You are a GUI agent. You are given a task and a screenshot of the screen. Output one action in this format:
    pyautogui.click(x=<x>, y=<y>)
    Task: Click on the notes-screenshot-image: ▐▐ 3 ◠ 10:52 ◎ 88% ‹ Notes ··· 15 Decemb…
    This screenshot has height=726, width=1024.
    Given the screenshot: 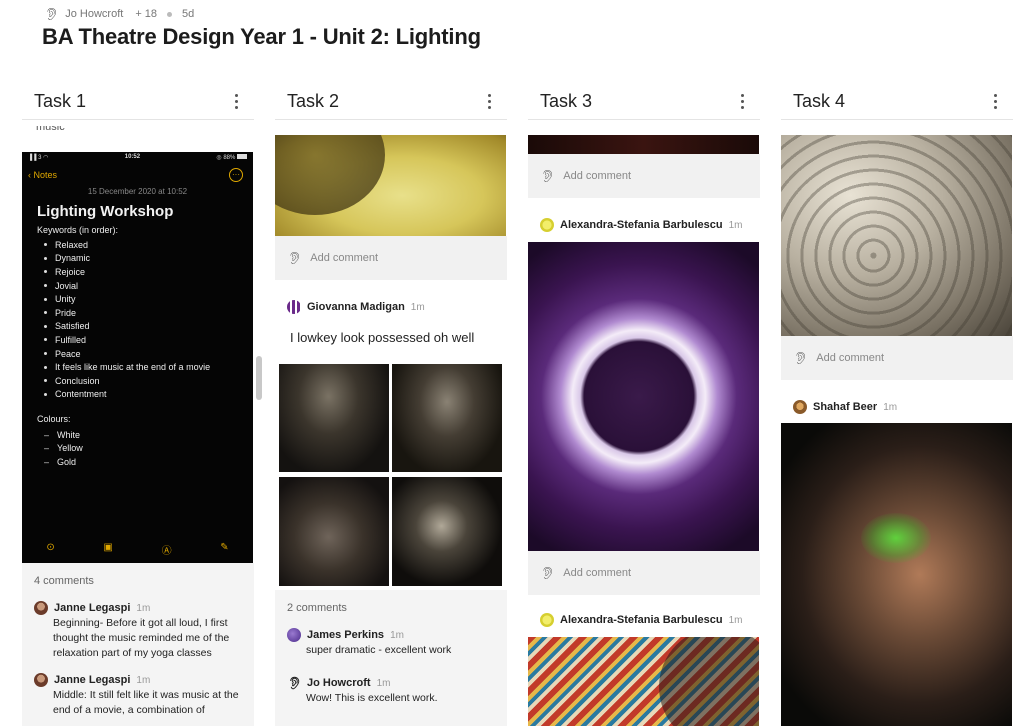 What is the action you would take?
    pyautogui.click(x=137, y=357)
    